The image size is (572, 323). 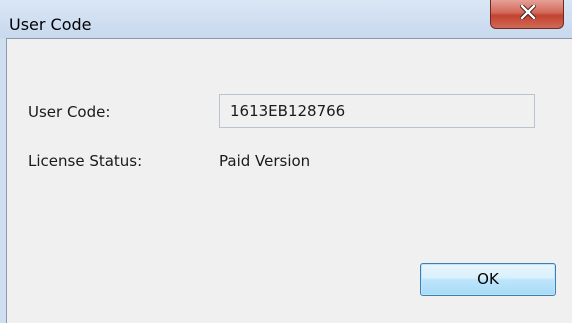 I want to click on close-button, so click(x=527, y=14).